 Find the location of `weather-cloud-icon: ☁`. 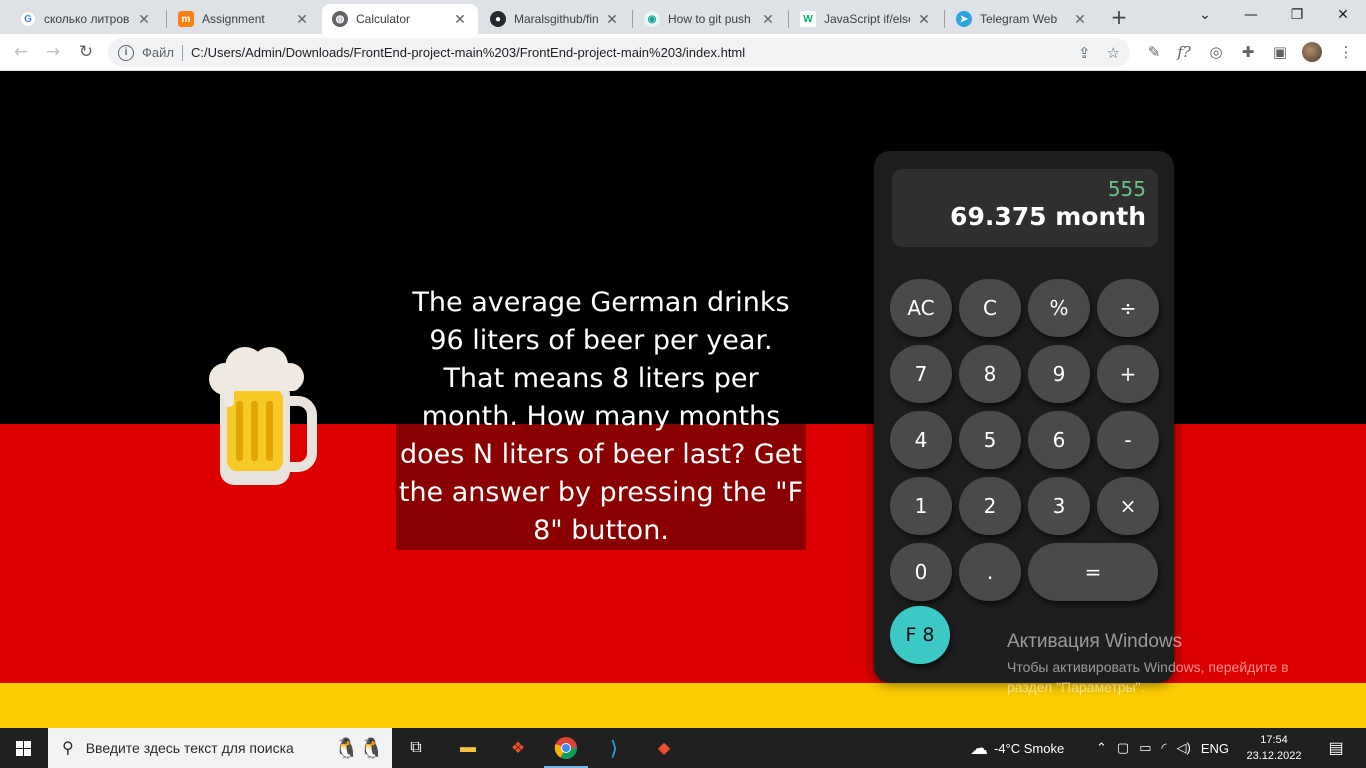

weather-cloud-icon: ☁ is located at coordinates (979, 747).